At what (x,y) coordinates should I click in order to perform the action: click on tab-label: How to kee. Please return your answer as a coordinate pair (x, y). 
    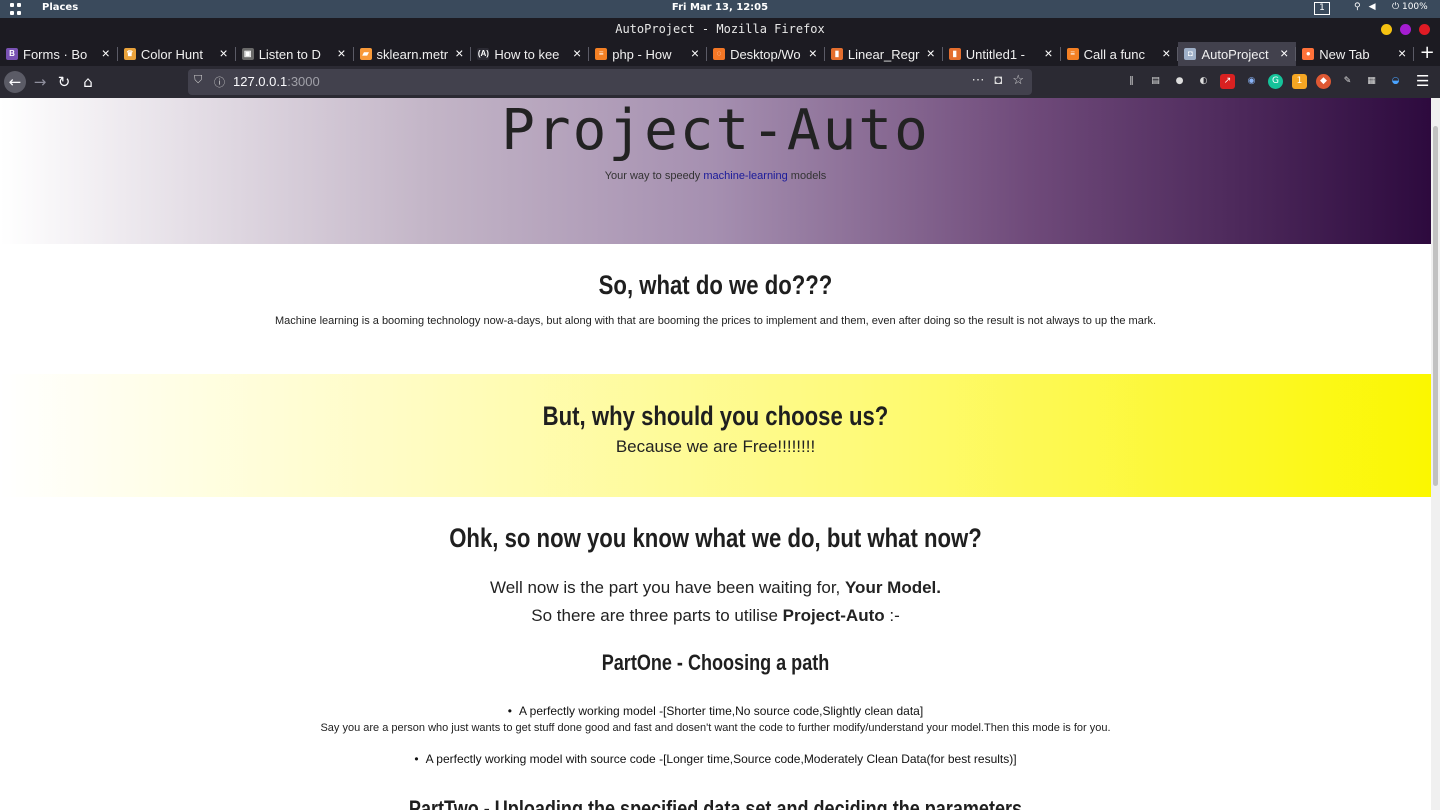
    Looking at the image, I should click on (527, 54).